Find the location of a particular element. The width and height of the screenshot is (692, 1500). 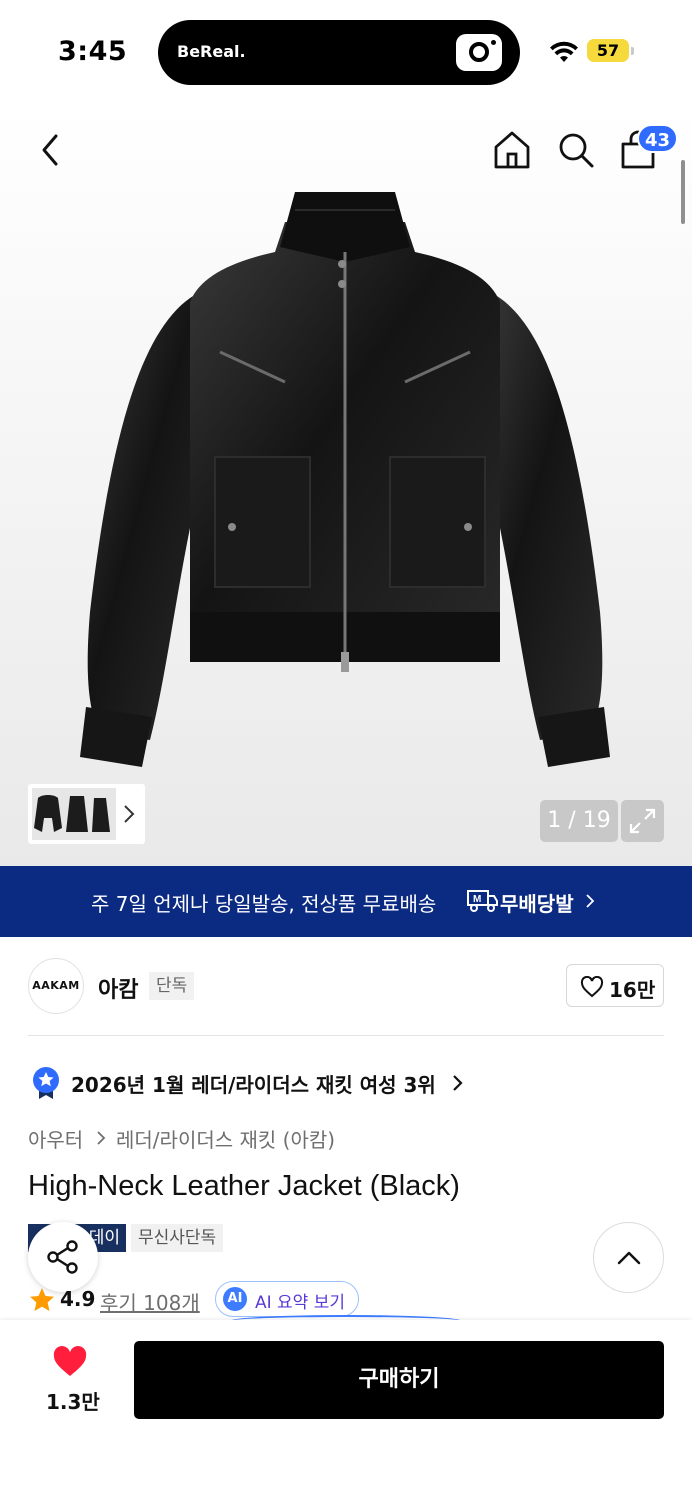

share-icon is located at coordinates (62, 1257).